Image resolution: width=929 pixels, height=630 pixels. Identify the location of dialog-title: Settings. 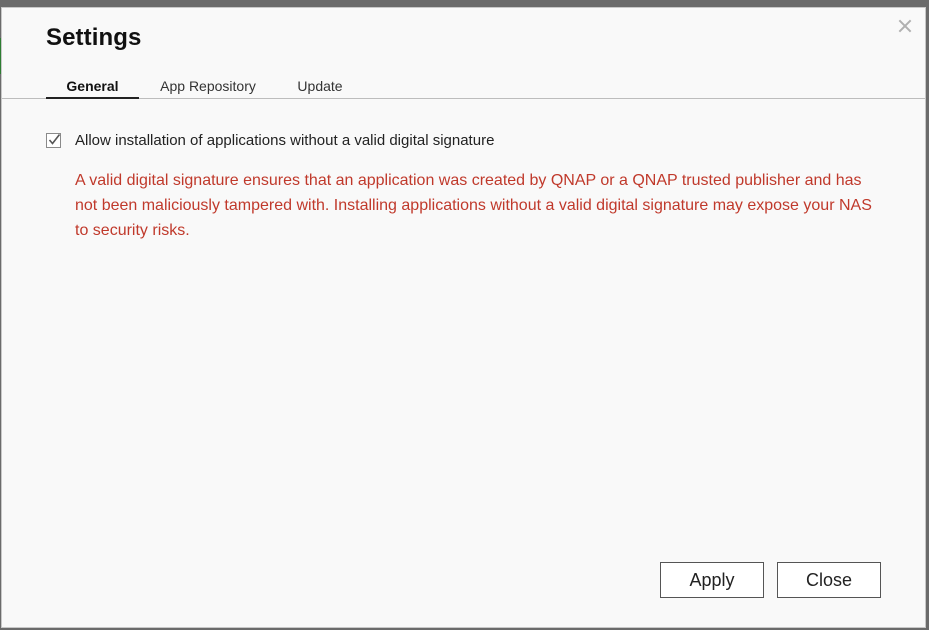
(94, 37).